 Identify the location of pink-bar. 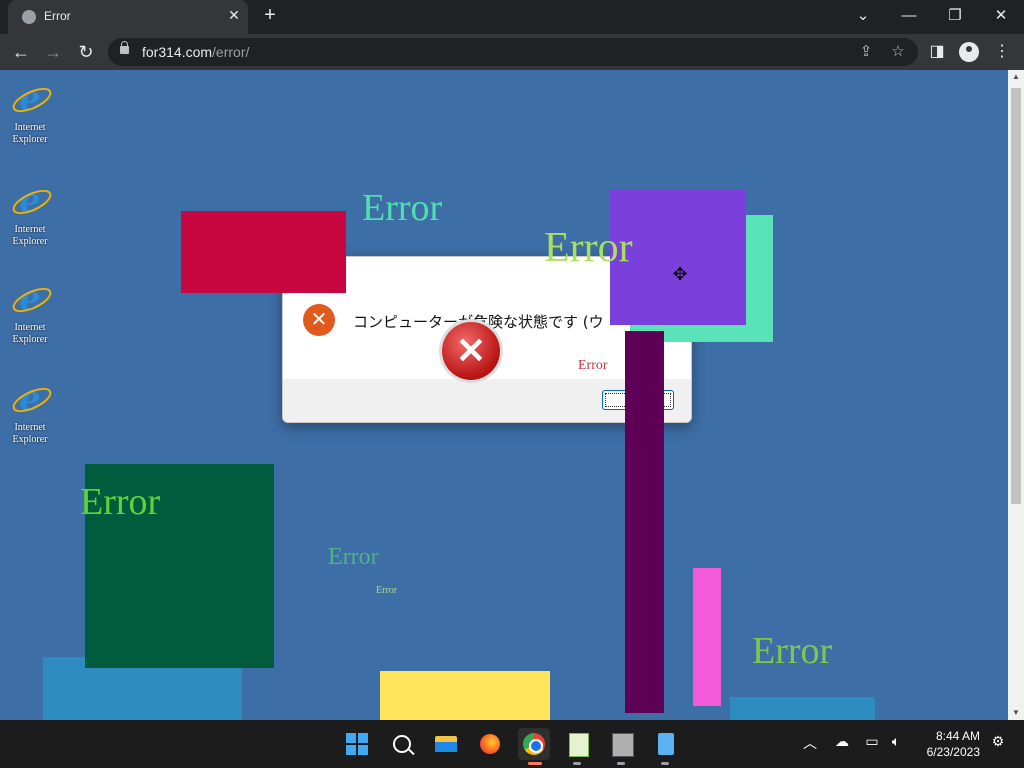
(707, 637).